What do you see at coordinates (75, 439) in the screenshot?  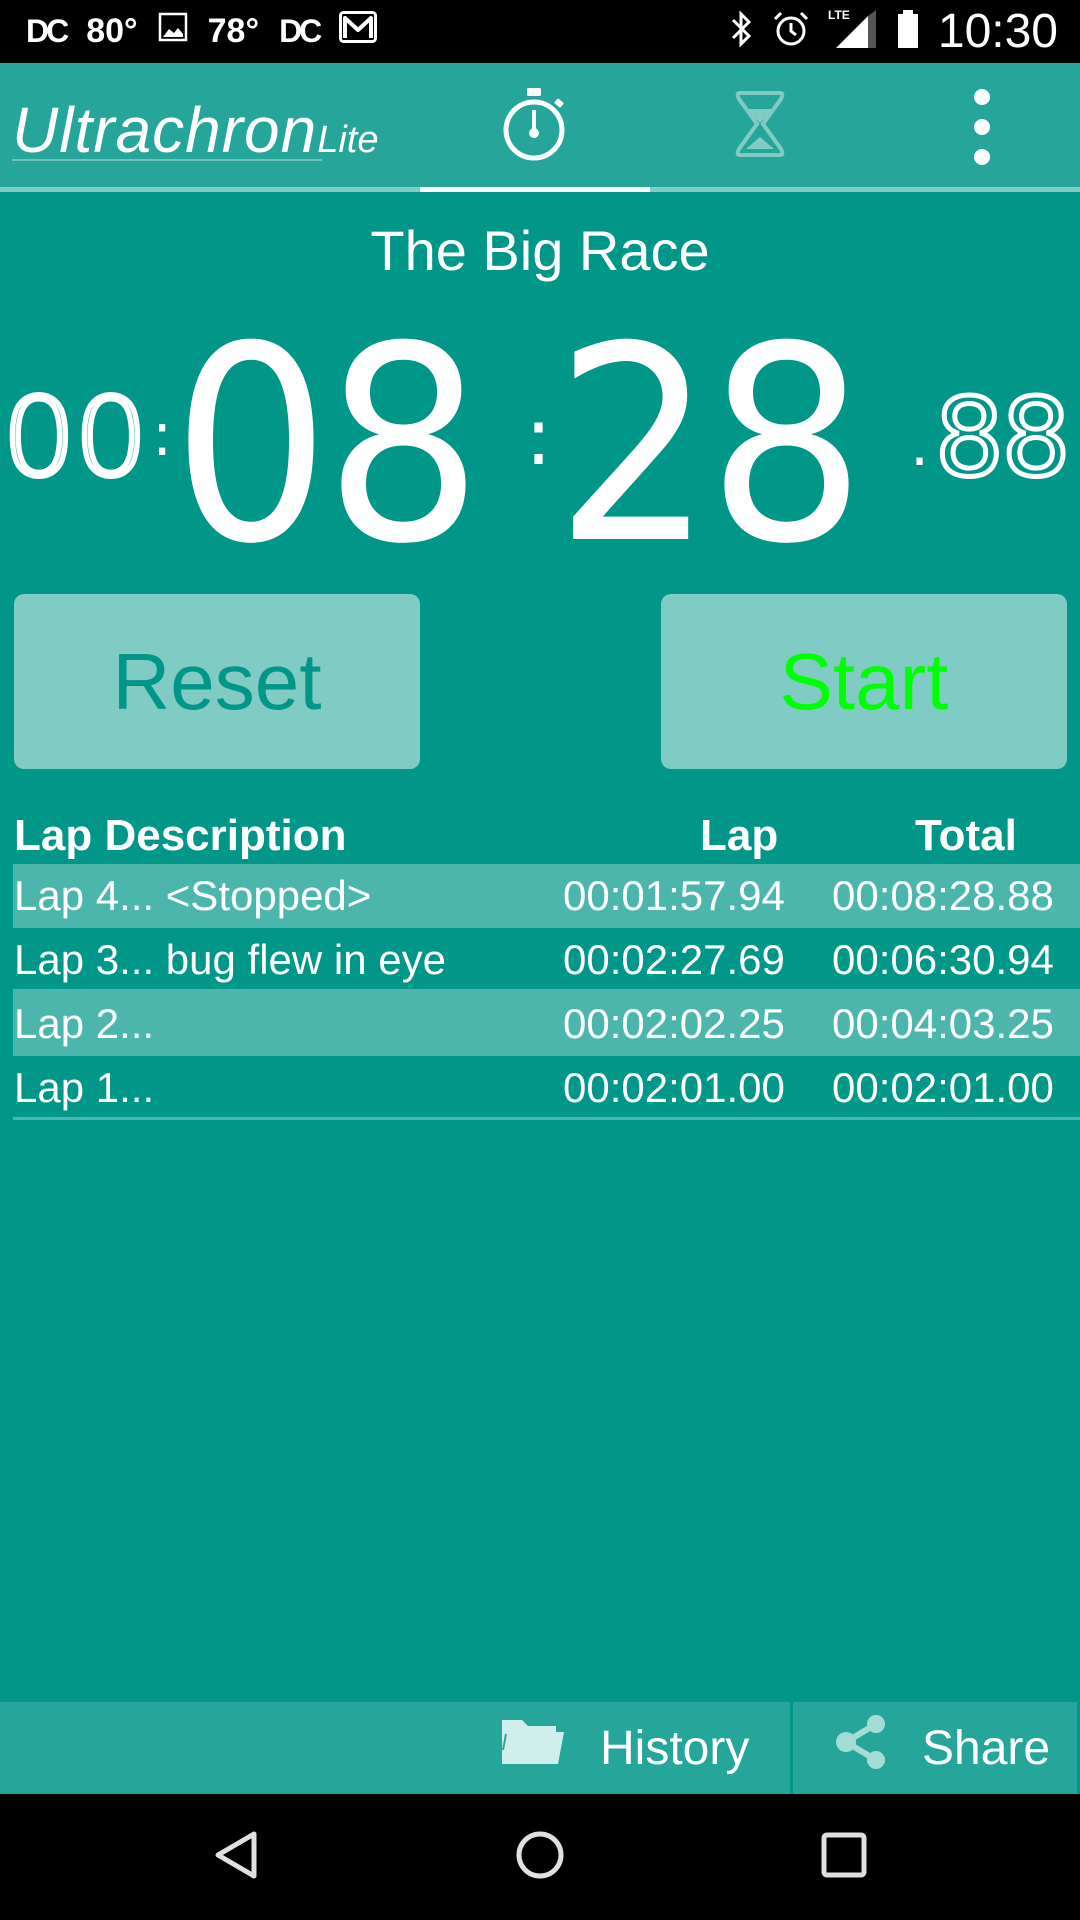 I see `clock-hours: 00` at bounding box center [75, 439].